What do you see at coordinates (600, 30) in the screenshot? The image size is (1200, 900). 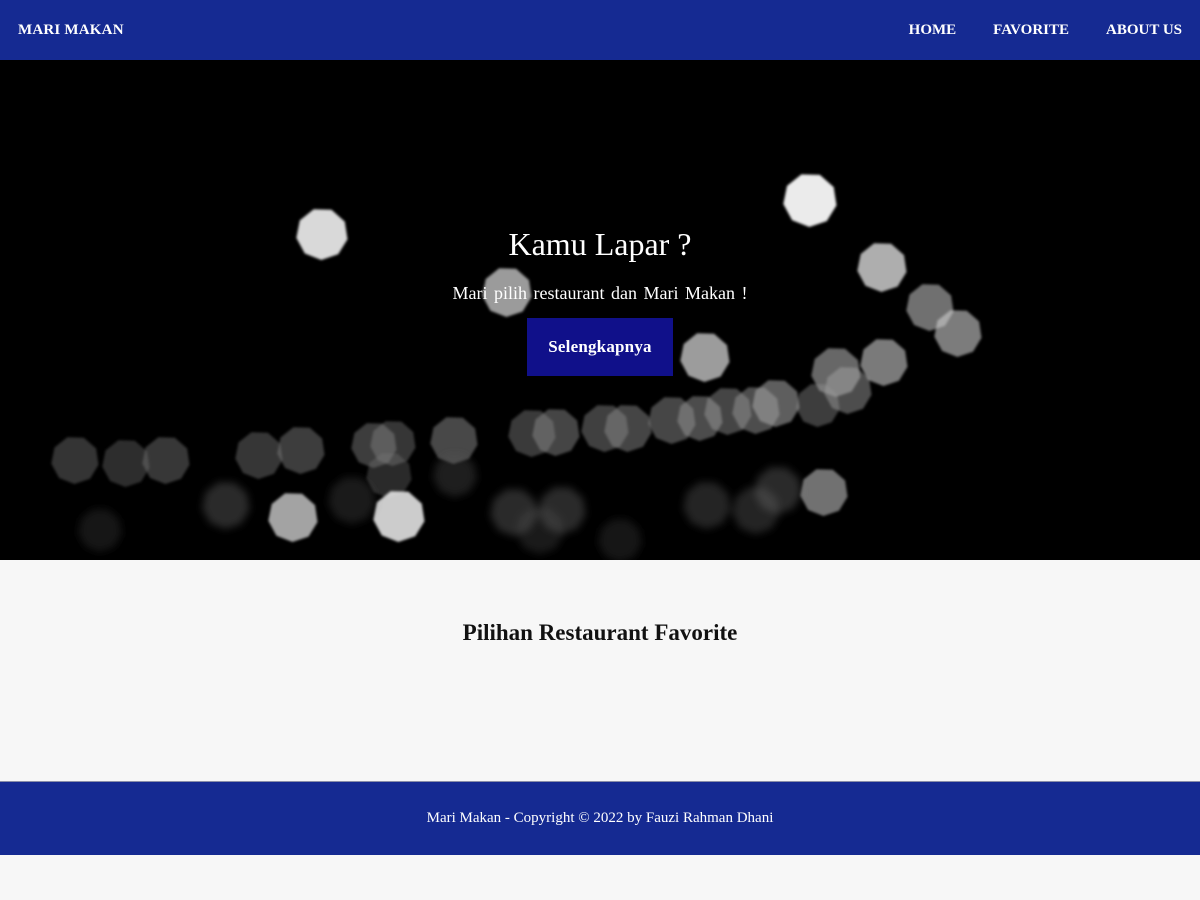 I see `navbar: MARI MAKAN HOME FAVORITE ABOUT US` at bounding box center [600, 30].